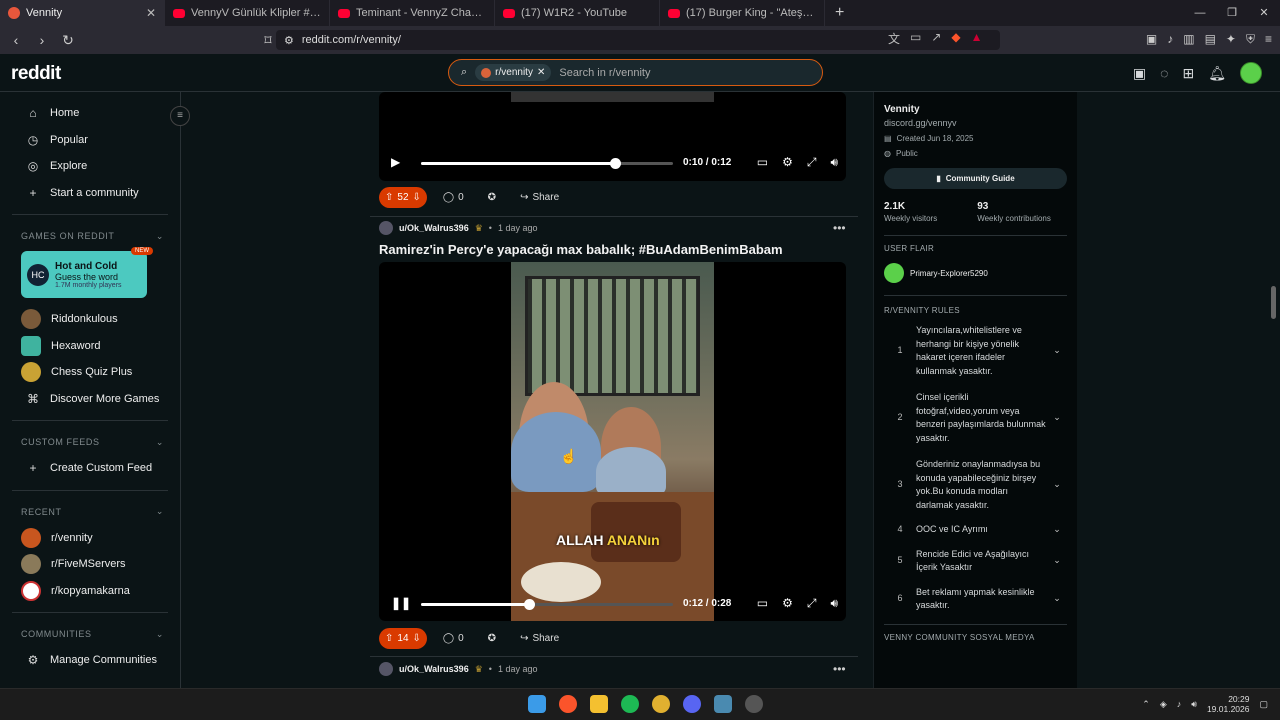 The width and height of the screenshot is (1280, 720). What do you see at coordinates (723, 704) in the screenshot?
I see `app-icon` at bounding box center [723, 704].